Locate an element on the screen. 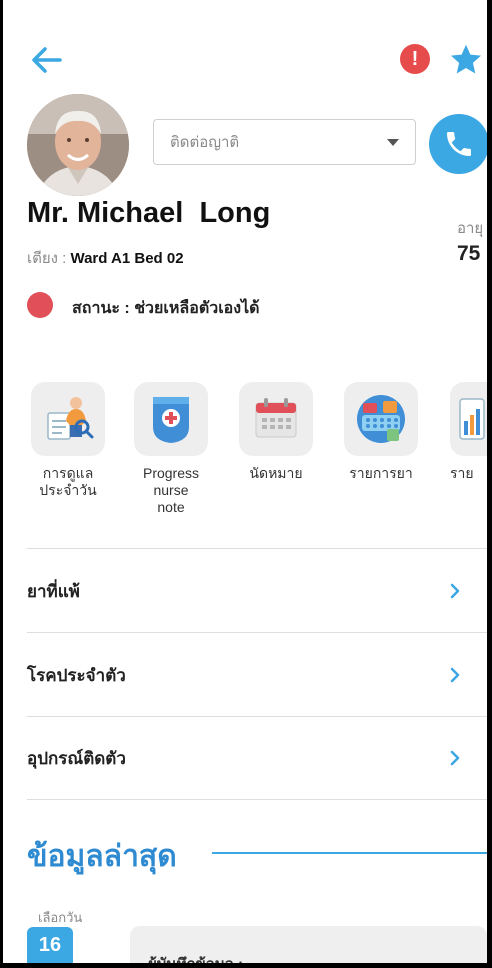 This screenshot has height=968, width=492. nurse-note-icon is located at coordinates (171, 420).